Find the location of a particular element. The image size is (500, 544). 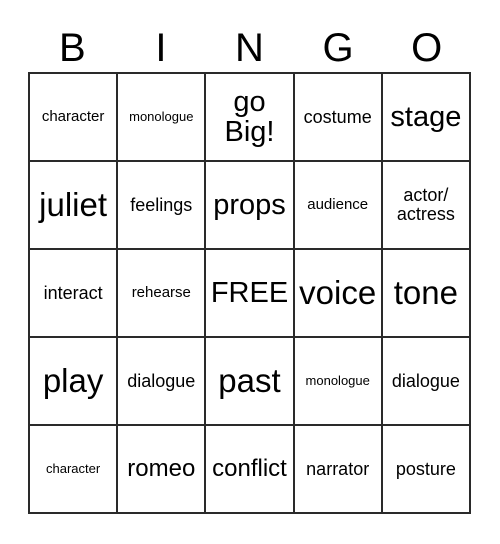

bingo-cell-label: feelings is located at coordinates (161, 204).